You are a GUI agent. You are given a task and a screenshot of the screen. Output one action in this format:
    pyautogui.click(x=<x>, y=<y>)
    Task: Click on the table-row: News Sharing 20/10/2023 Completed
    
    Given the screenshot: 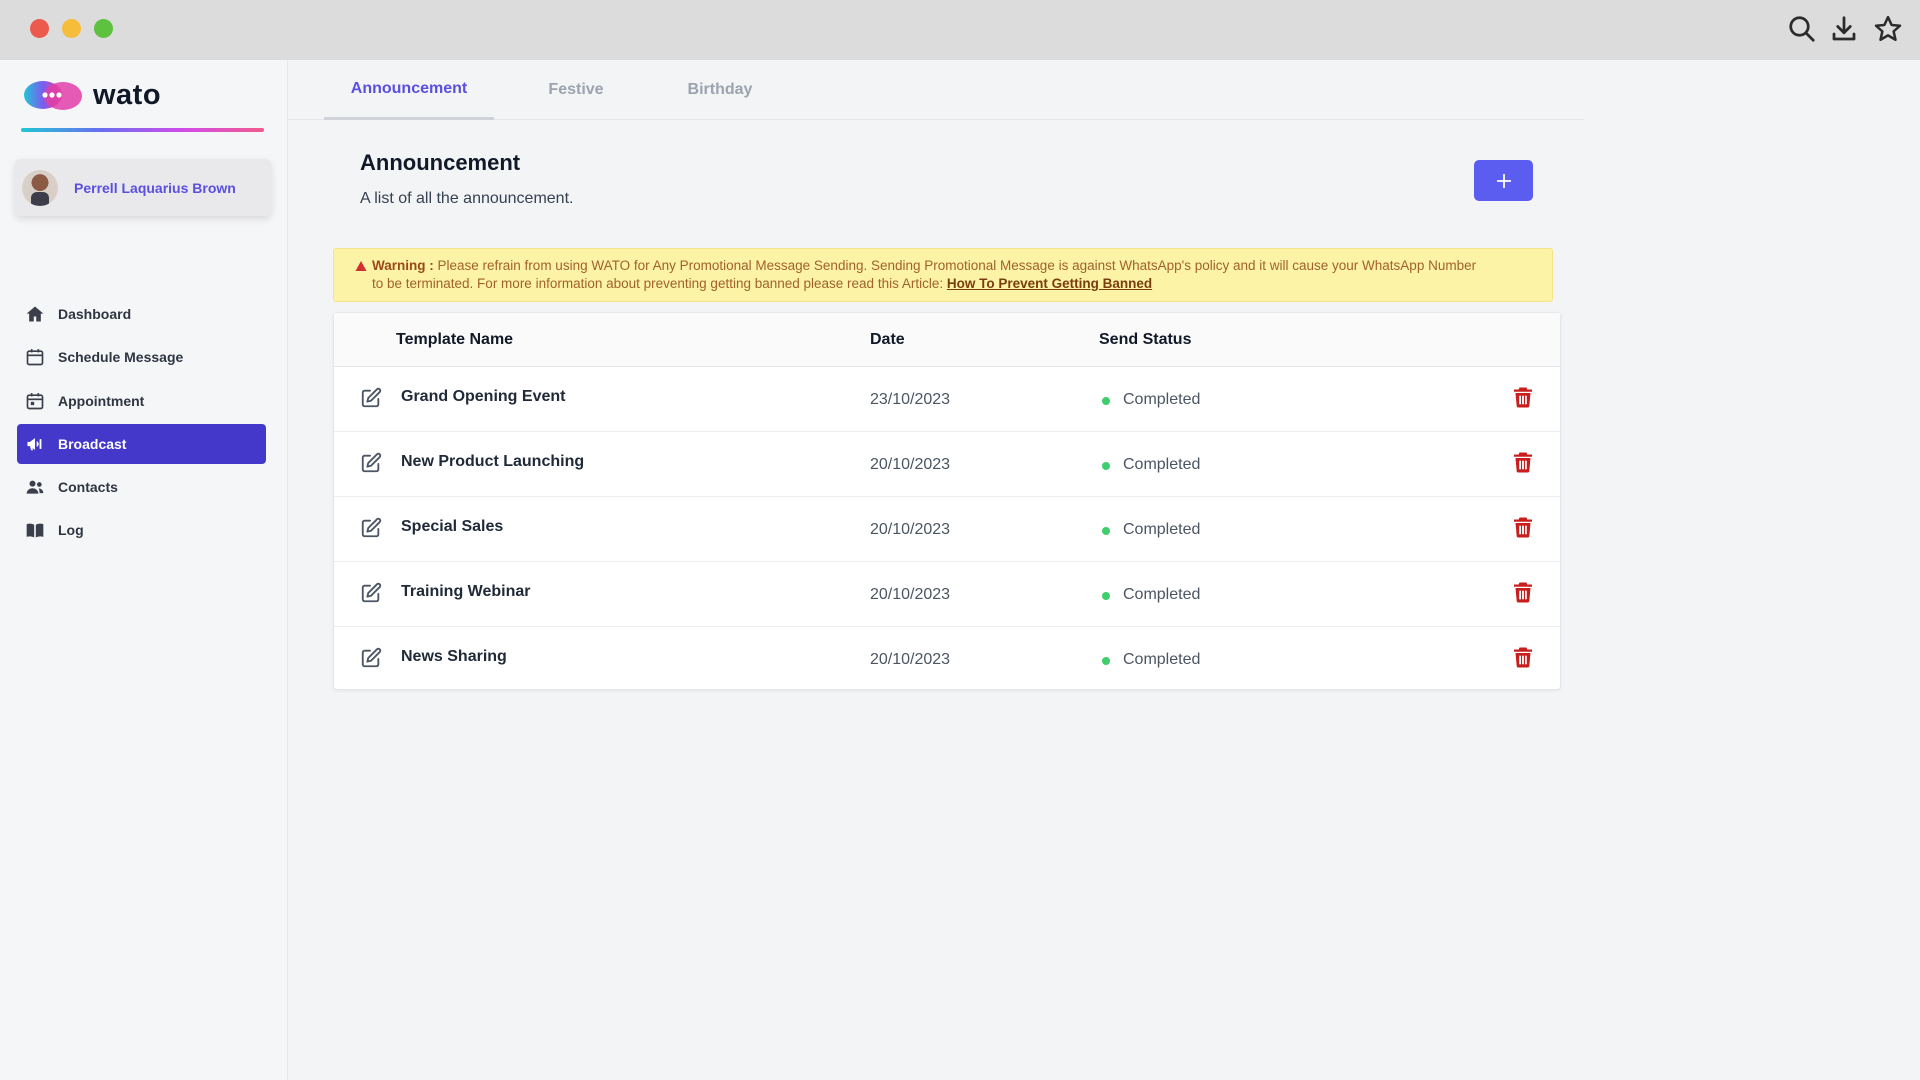 What is the action you would take?
    pyautogui.click(x=947, y=659)
    